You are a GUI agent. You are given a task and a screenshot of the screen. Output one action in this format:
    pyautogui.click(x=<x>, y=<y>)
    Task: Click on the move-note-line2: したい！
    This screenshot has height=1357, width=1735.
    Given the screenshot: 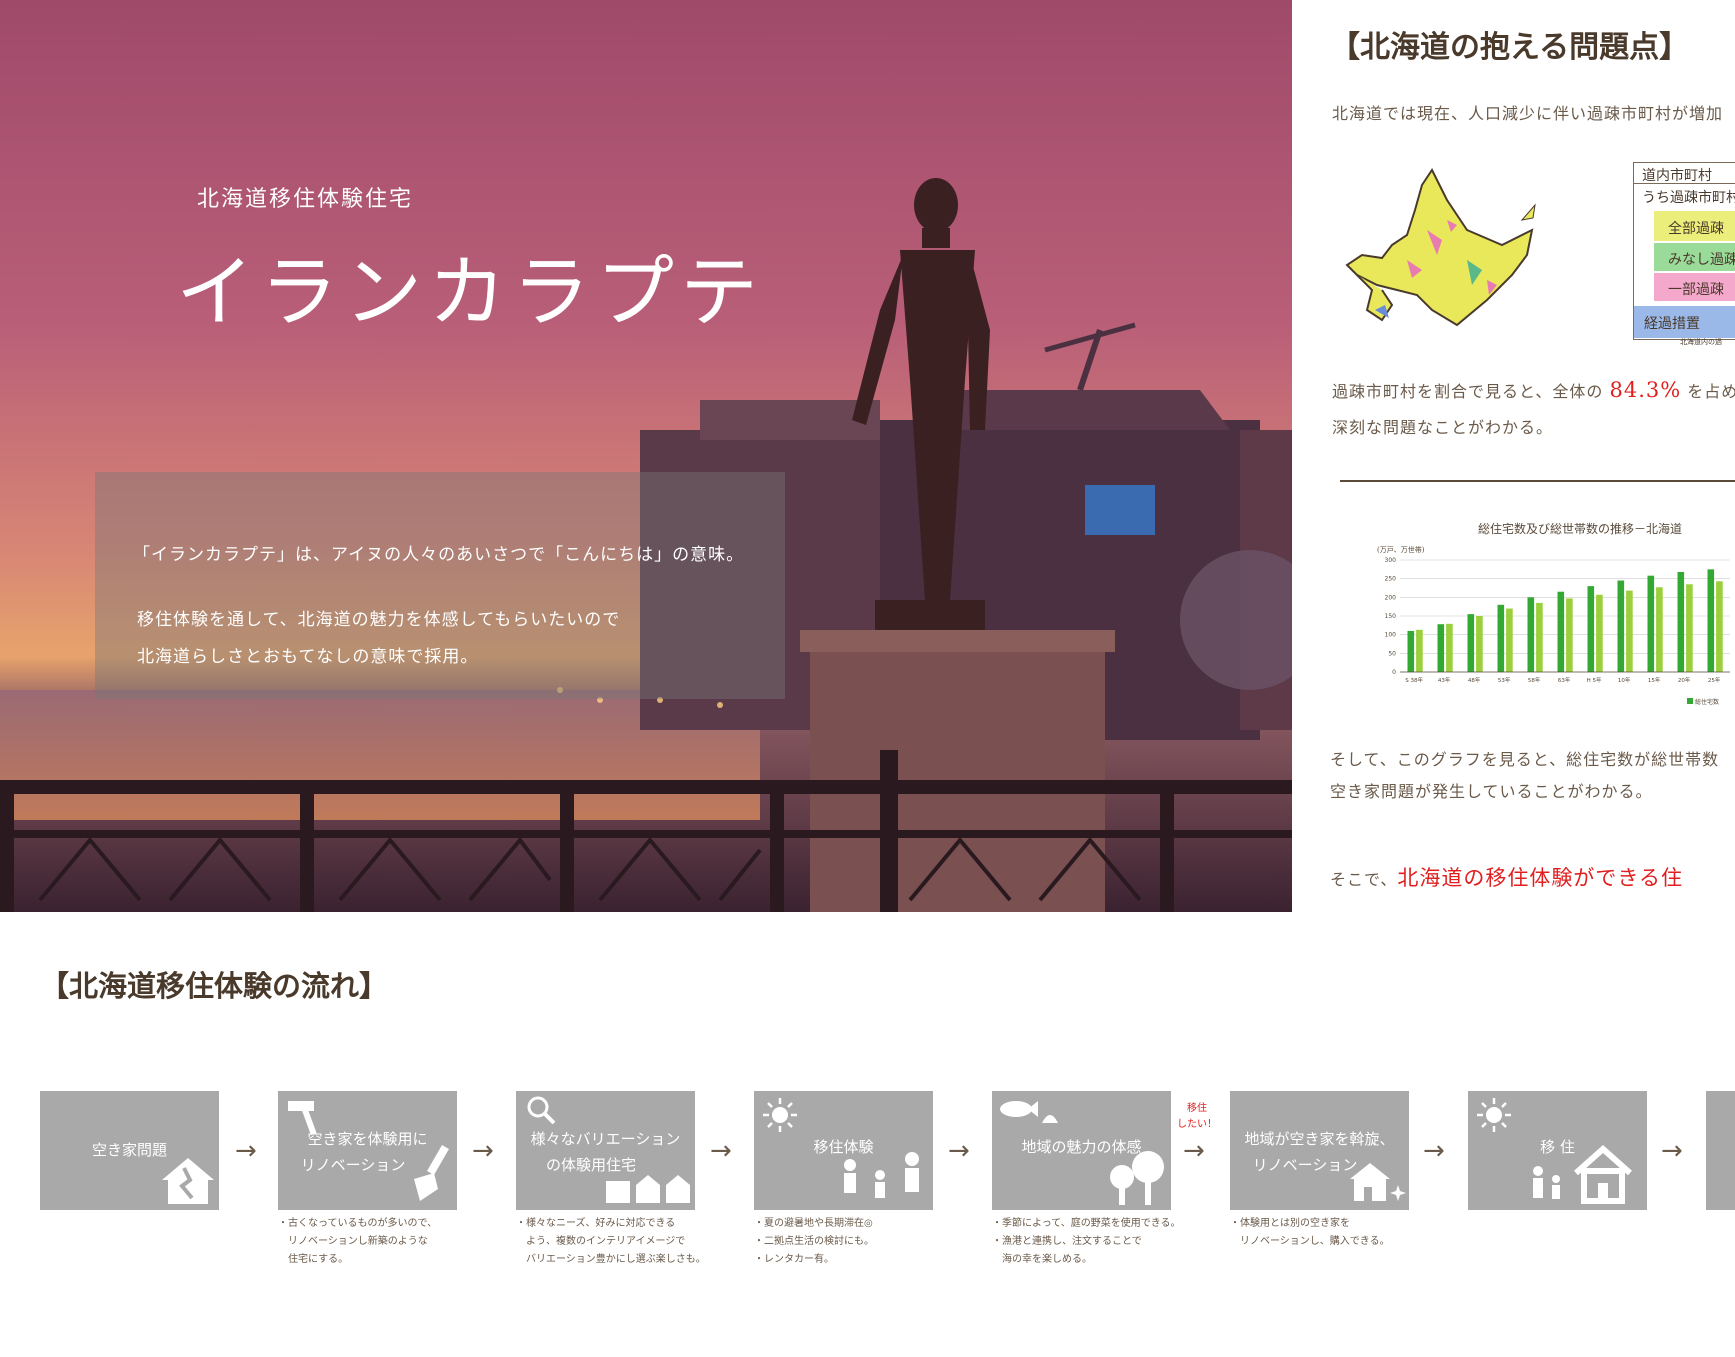 What is the action you would take?
    pyautogui.click(x=1197, y=1124)
    